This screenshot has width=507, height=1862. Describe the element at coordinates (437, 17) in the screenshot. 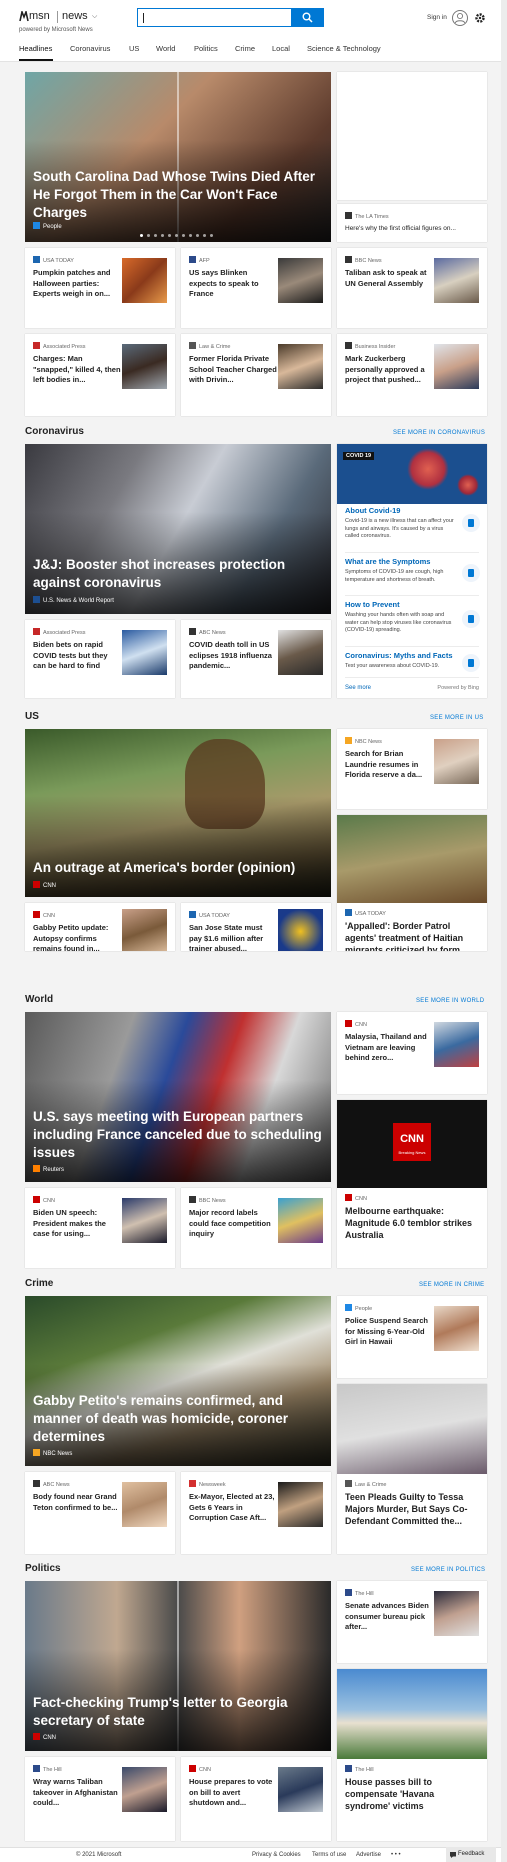

I see `sign-in-link: Sign in` at that location.